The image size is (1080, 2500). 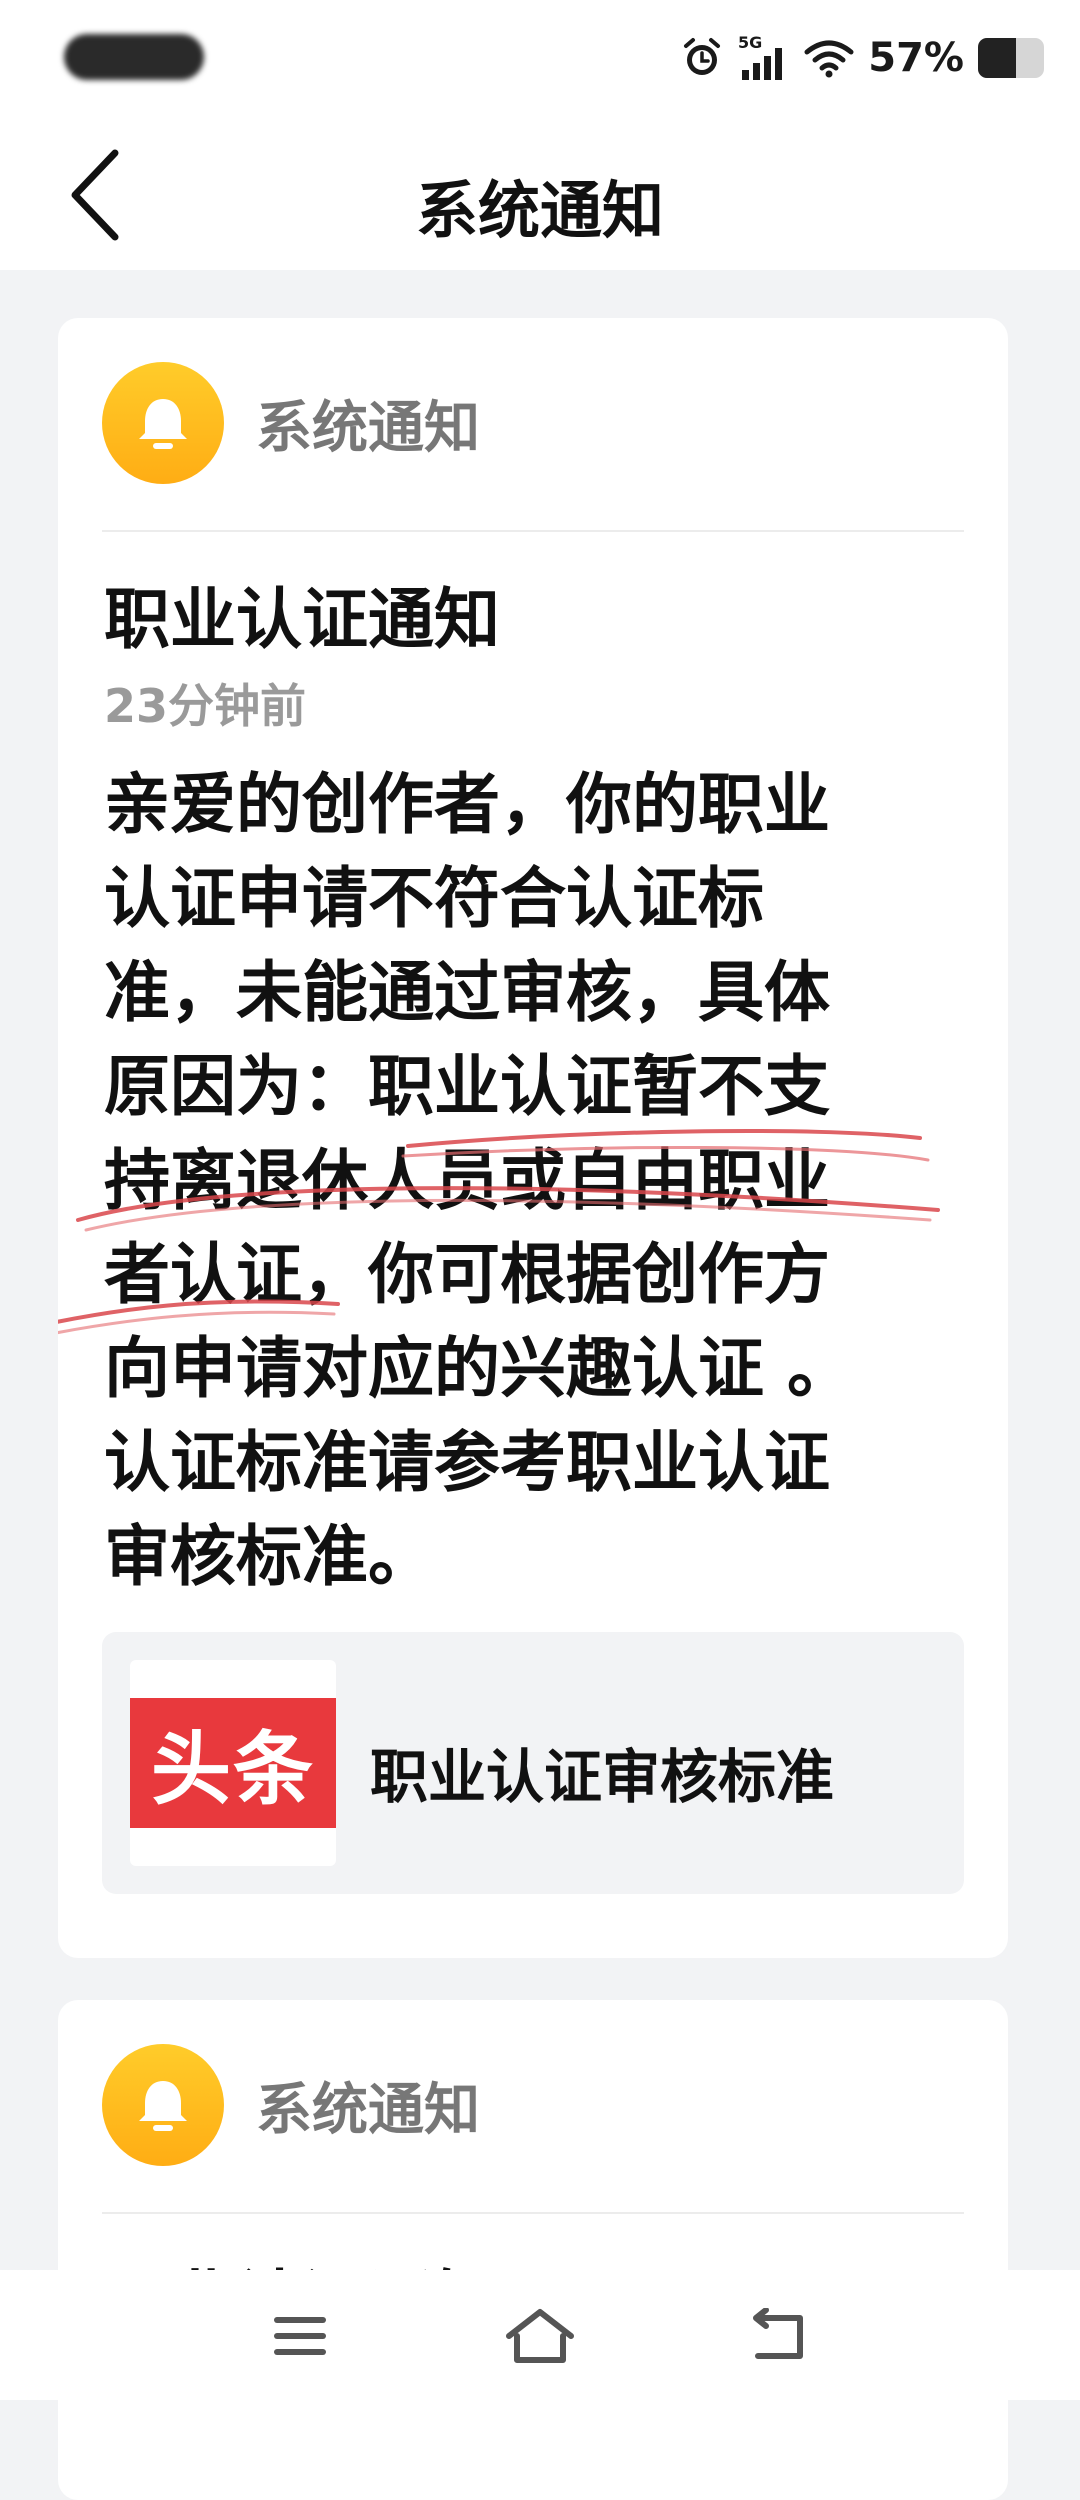 I want to click on menu-button, so click(x=300, y=2338).